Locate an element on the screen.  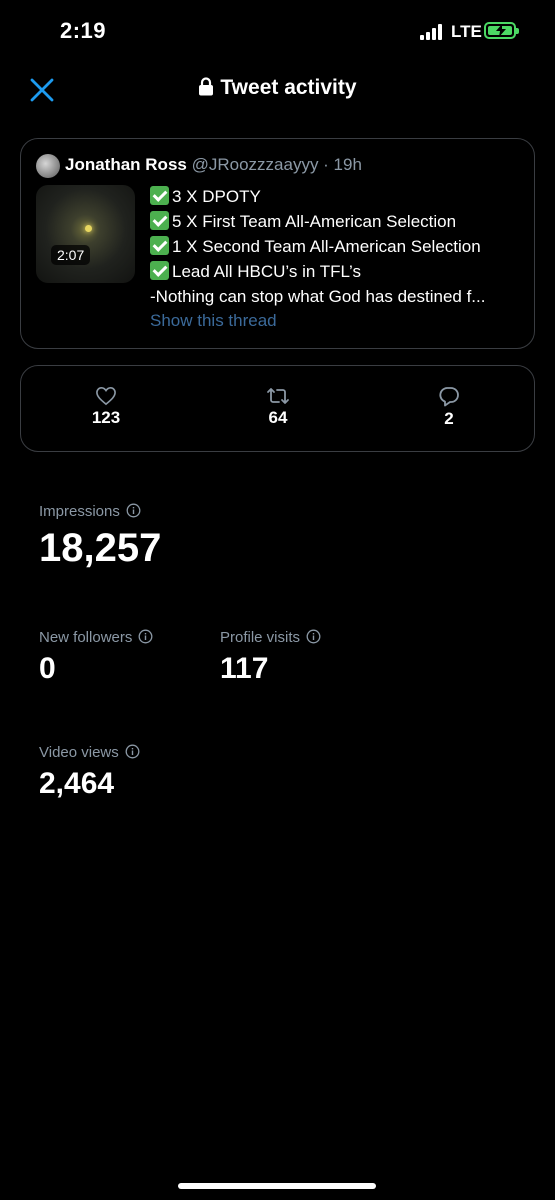
retweet-icon is located at coordinates (278, 396).